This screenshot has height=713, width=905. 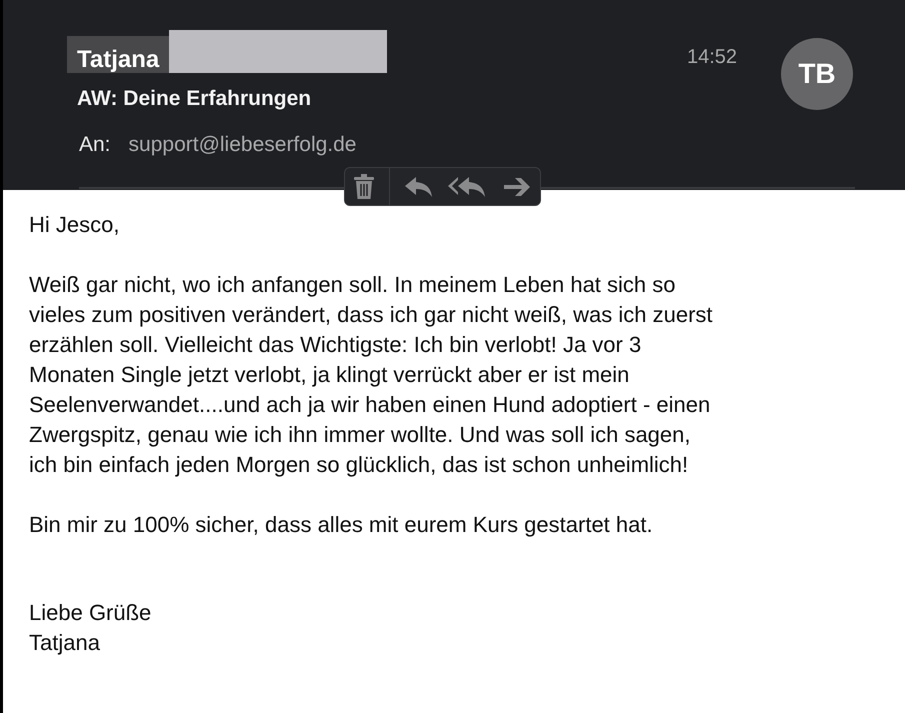 What do you see at coordinates (341, 525) in the screenshot?
I see `body-paragraph: Bin mir zu 100% sicher, dass alles mit eurem Kurs gestartet hat.` at bounding box center [341, 525].